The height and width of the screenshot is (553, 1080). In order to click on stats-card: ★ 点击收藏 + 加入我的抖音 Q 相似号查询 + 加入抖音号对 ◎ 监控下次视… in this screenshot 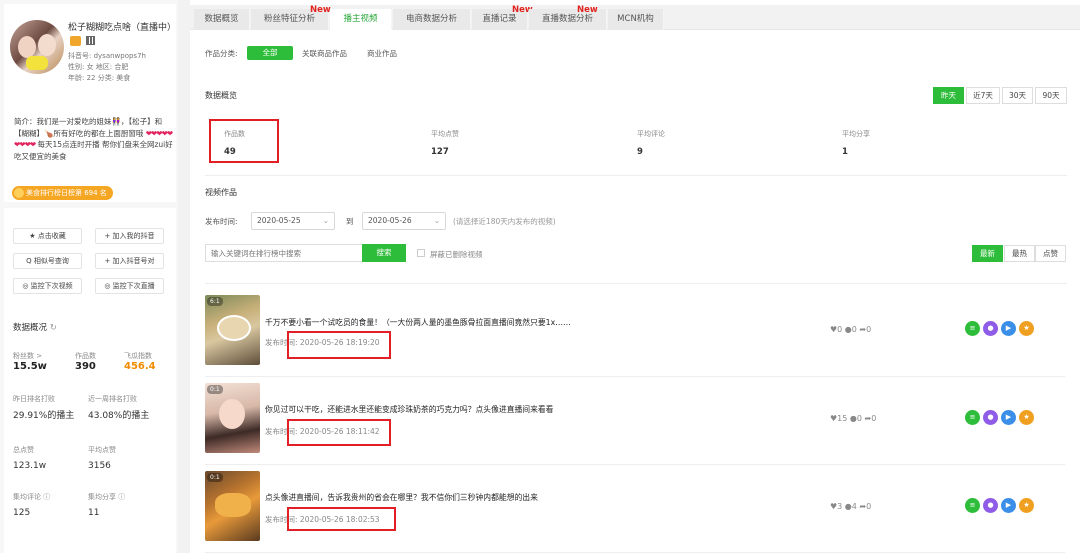, I will do `click(90, 380)`.